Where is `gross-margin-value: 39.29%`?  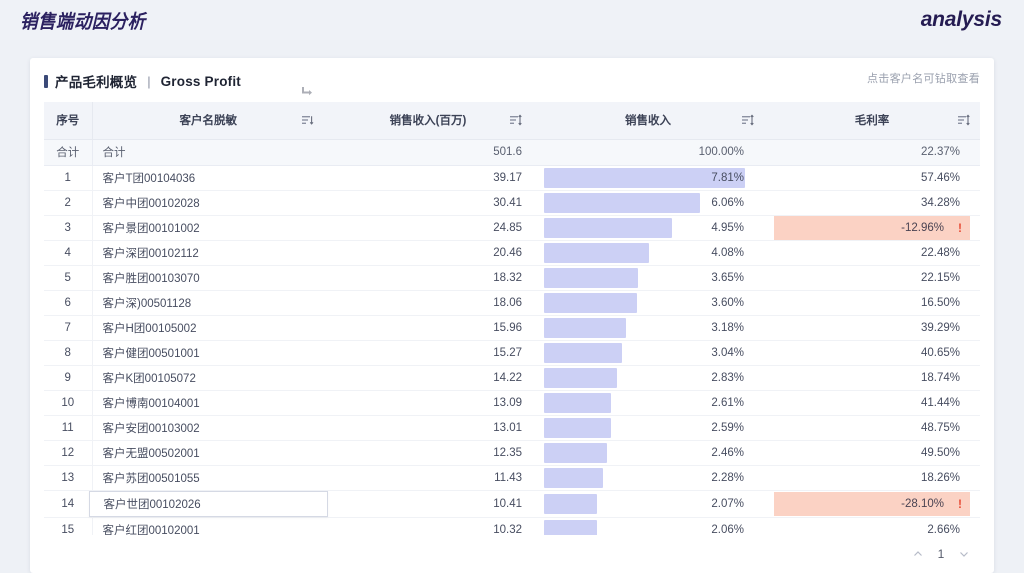
gross-margin-value: 39.29% is located at coordinates (940, 327).